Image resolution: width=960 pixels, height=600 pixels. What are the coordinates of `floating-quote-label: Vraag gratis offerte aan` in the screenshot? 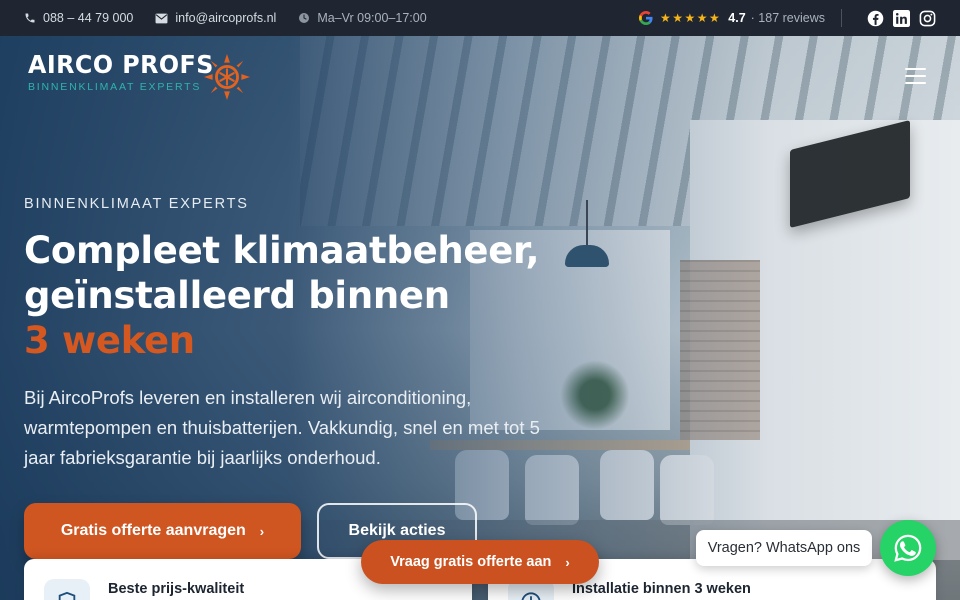 It's located at (471, 562).